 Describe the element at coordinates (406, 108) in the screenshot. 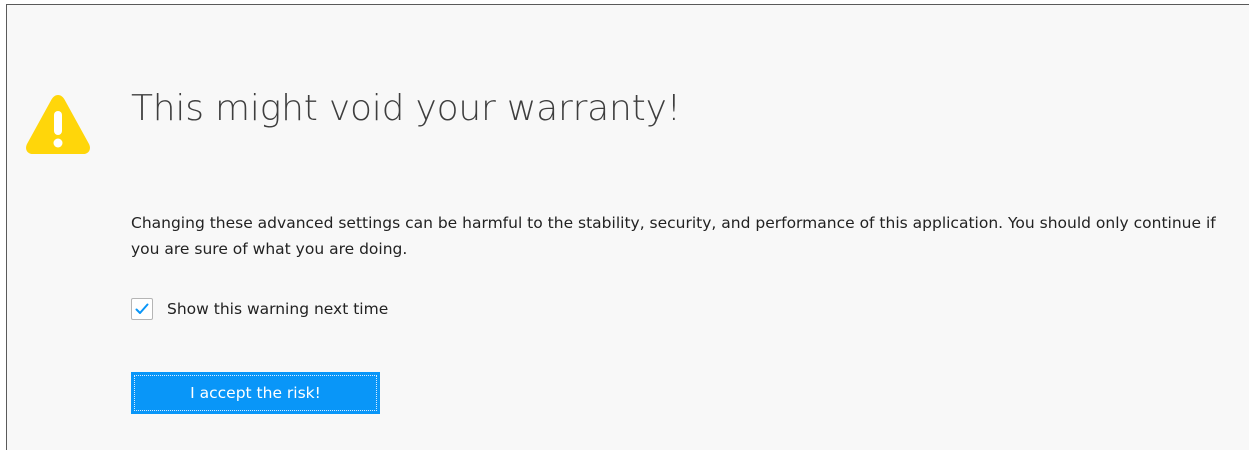

I see `page-title: This might void your warranty!` at that location.